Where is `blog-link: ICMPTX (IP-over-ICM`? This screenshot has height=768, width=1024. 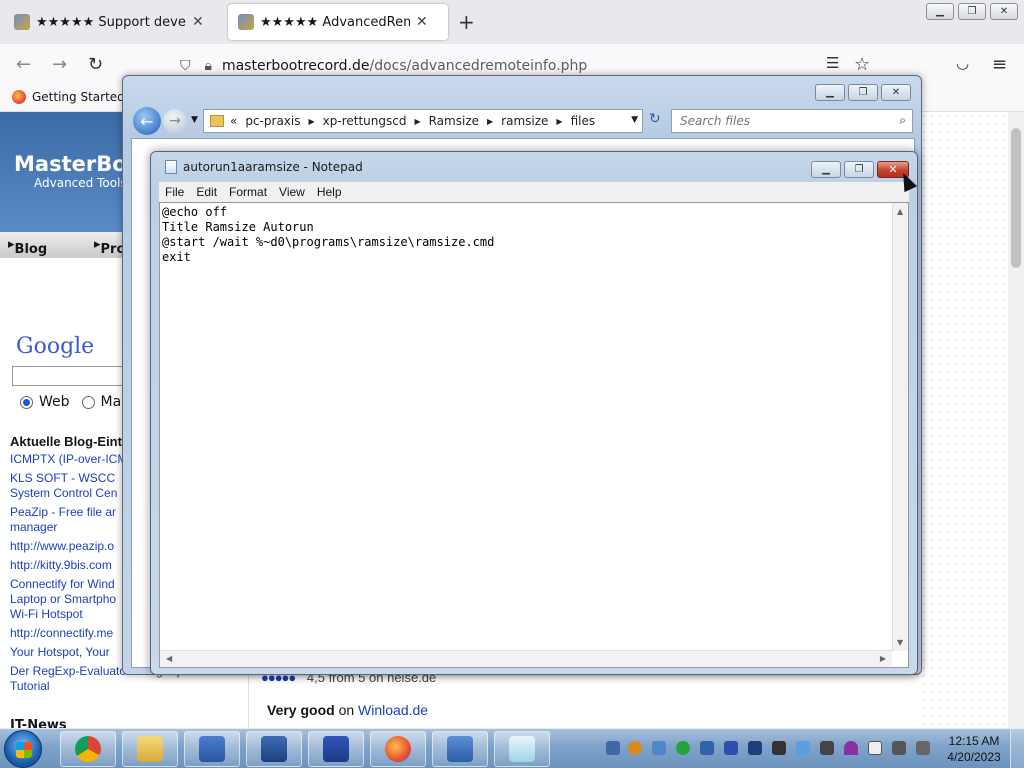
blog-link: ICMPTX (IP-over-ICM is located at coordinates (70, 459).